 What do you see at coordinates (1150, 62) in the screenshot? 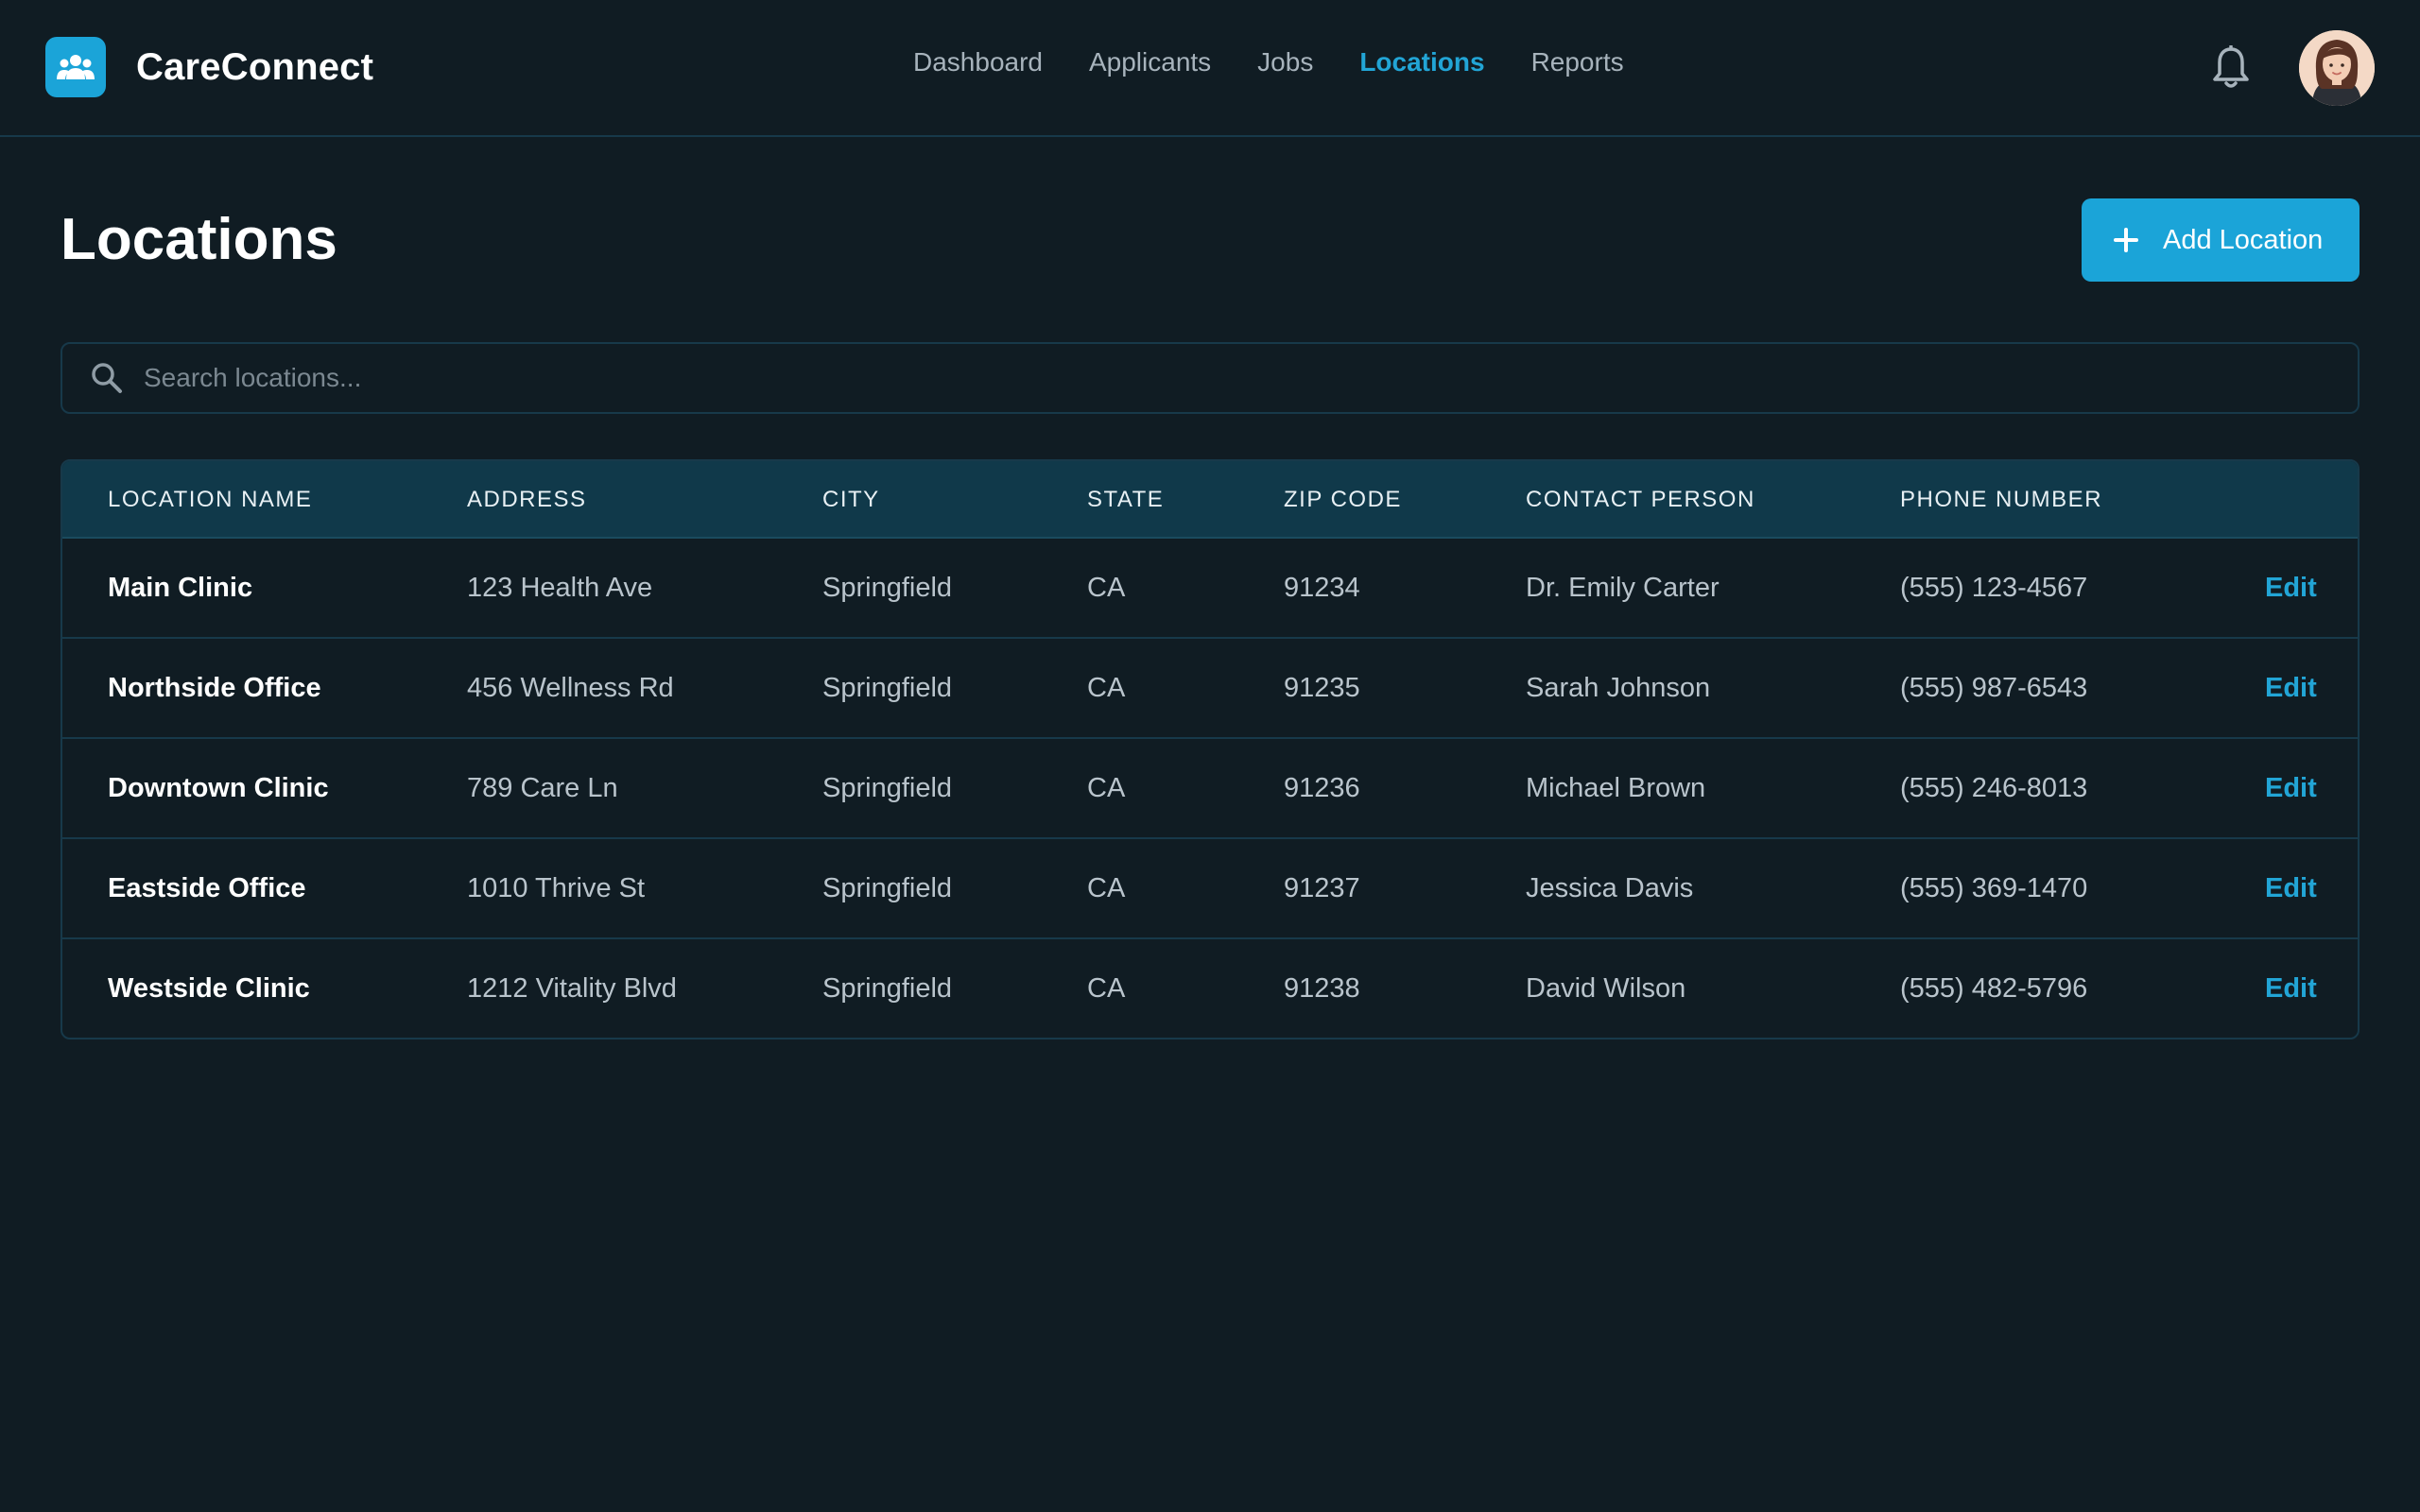
I see `nav-item-applicants: Applicants` at bounding box center [1150, 62].